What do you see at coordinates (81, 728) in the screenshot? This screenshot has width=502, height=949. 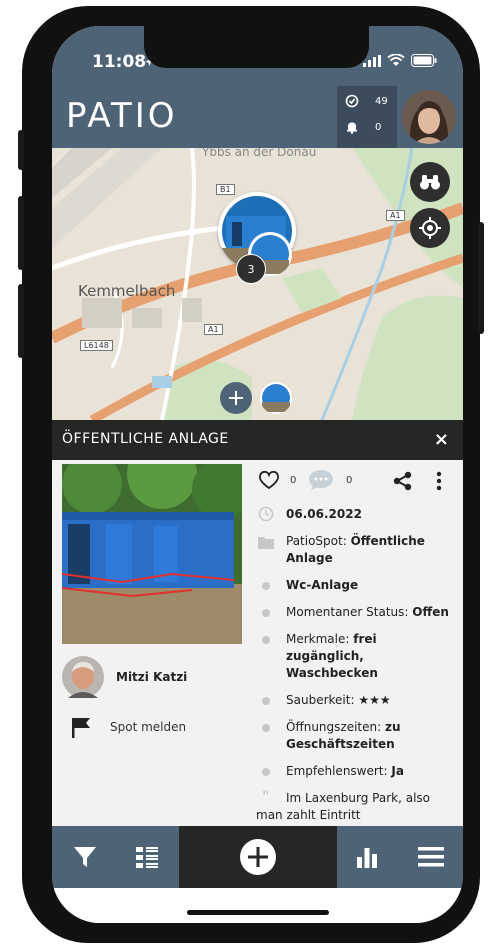 I see `flag-icon` at bounding box center [81, 728].